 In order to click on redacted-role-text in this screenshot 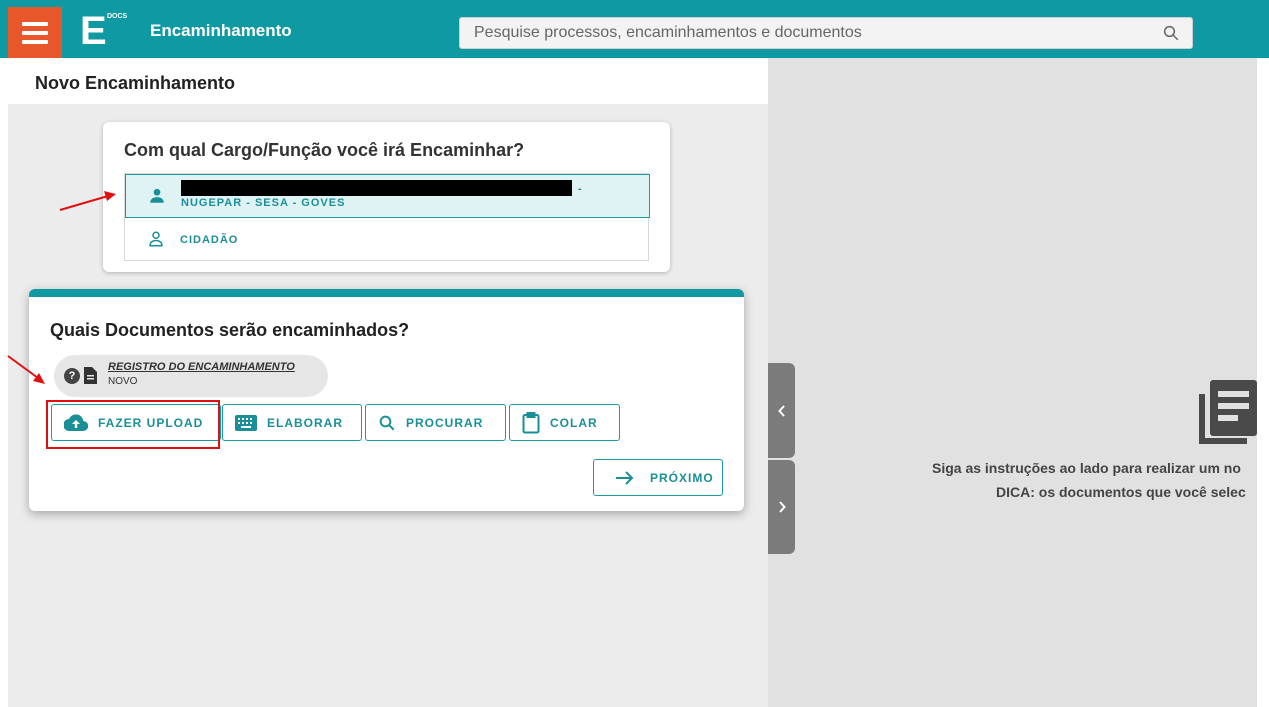, I will do `click(376, 188)`.